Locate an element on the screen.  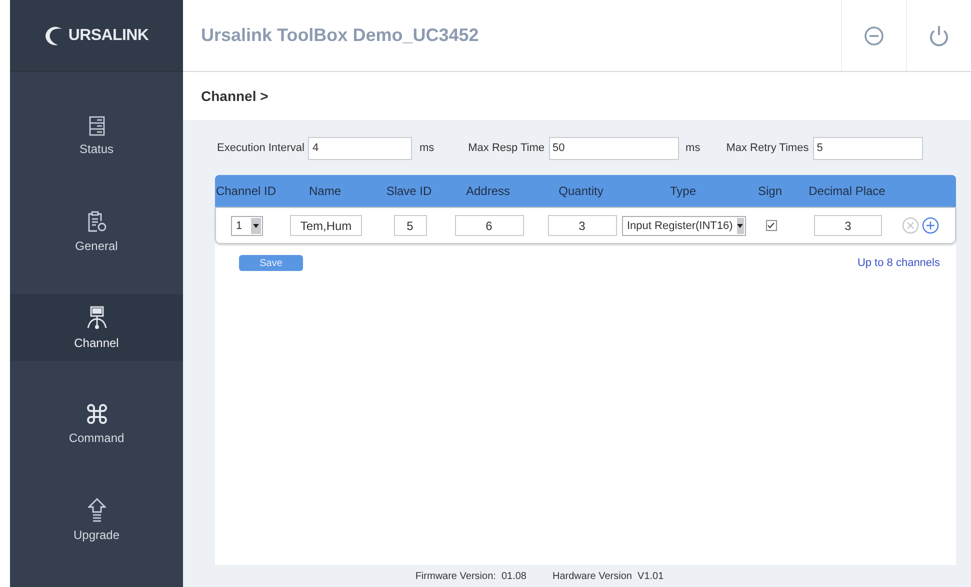
checkbox is located at coordinates (771, 225).